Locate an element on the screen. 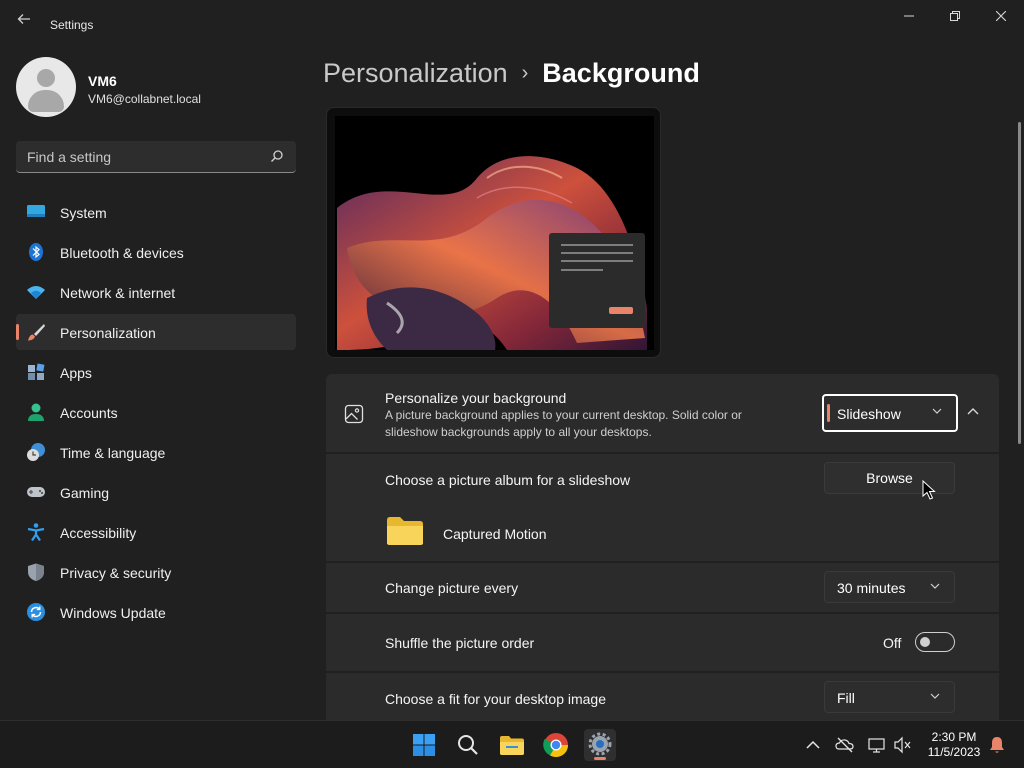 This screenshot has height=768, width=1024. sidebar-item-time-language: Time & language is located at coordinates (156, 452).